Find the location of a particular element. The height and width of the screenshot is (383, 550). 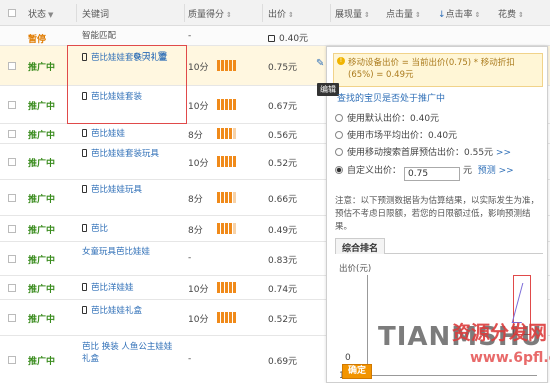

keyword-link: 芭比娃娃 is located at coordinates (131, 134).